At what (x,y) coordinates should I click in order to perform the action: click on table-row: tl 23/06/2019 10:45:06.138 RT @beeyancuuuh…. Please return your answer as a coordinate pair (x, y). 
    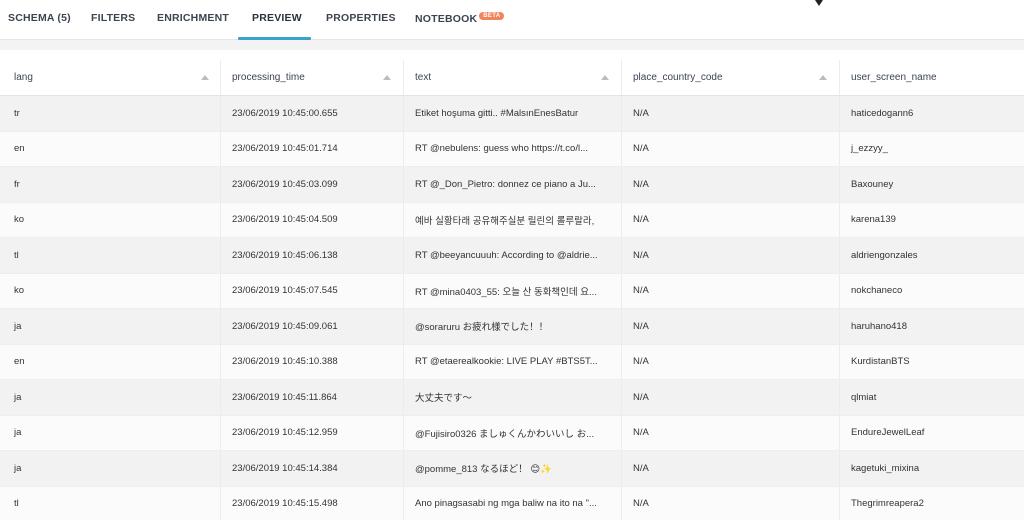
    Looking at the image, I should click on (512, 256).